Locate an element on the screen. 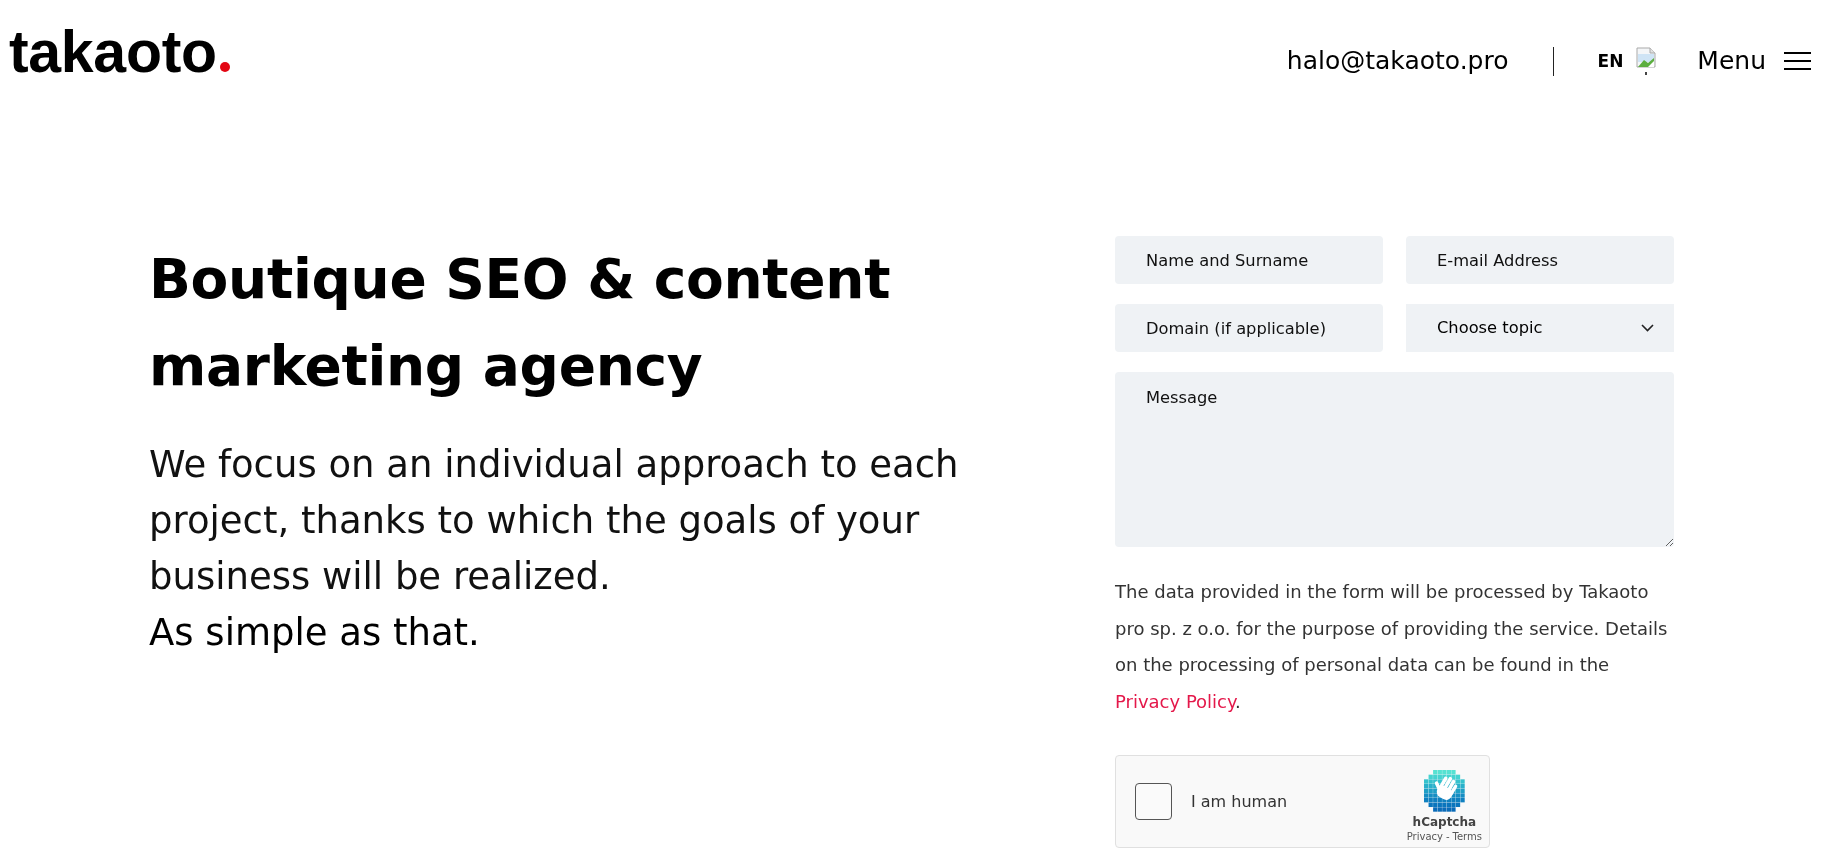 This screenshot has width=1828, height=862. captcha-brand-name: hCaptcha is located at coordinates (1444, 822).